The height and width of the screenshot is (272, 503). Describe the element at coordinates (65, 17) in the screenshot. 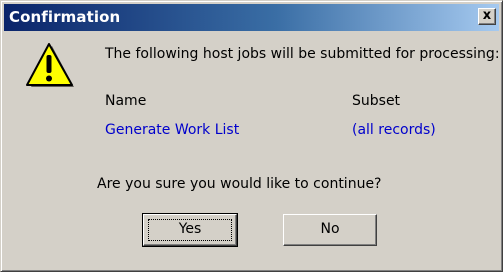

I see `dialog-title: Confirmation` at that location.